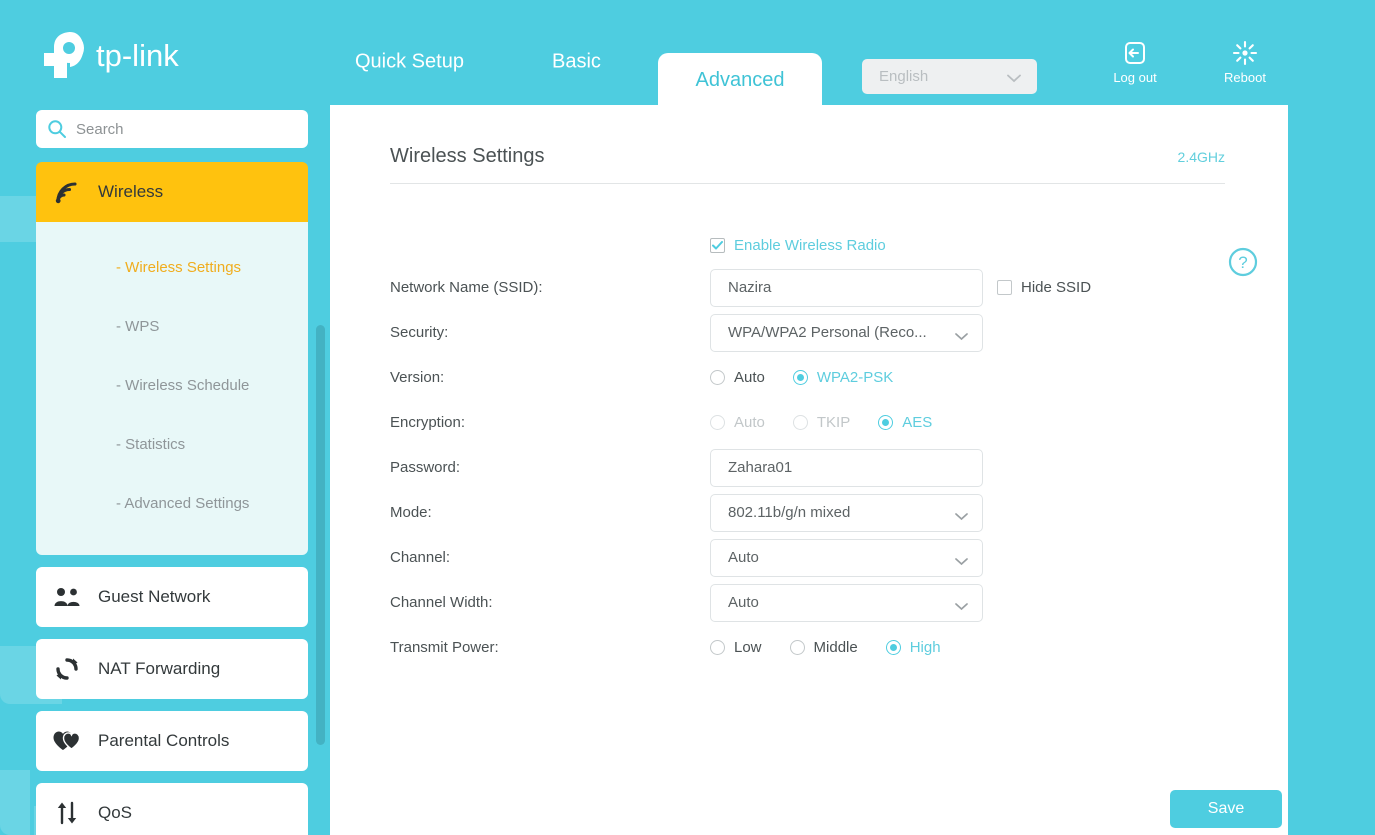  What do you see at coordinates (425, 467) in the screenshot?
I see `password-label: Password:` at bounding box center [425, 467].